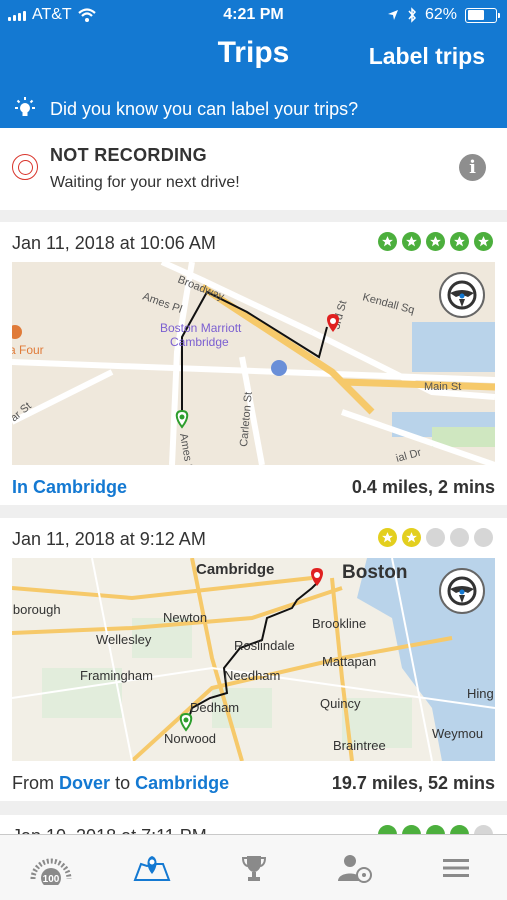 The height and width of the screenshot is (900, 507). I want to click on status-bar: AT&T 4:21 PM 62%, so click(253, 16).